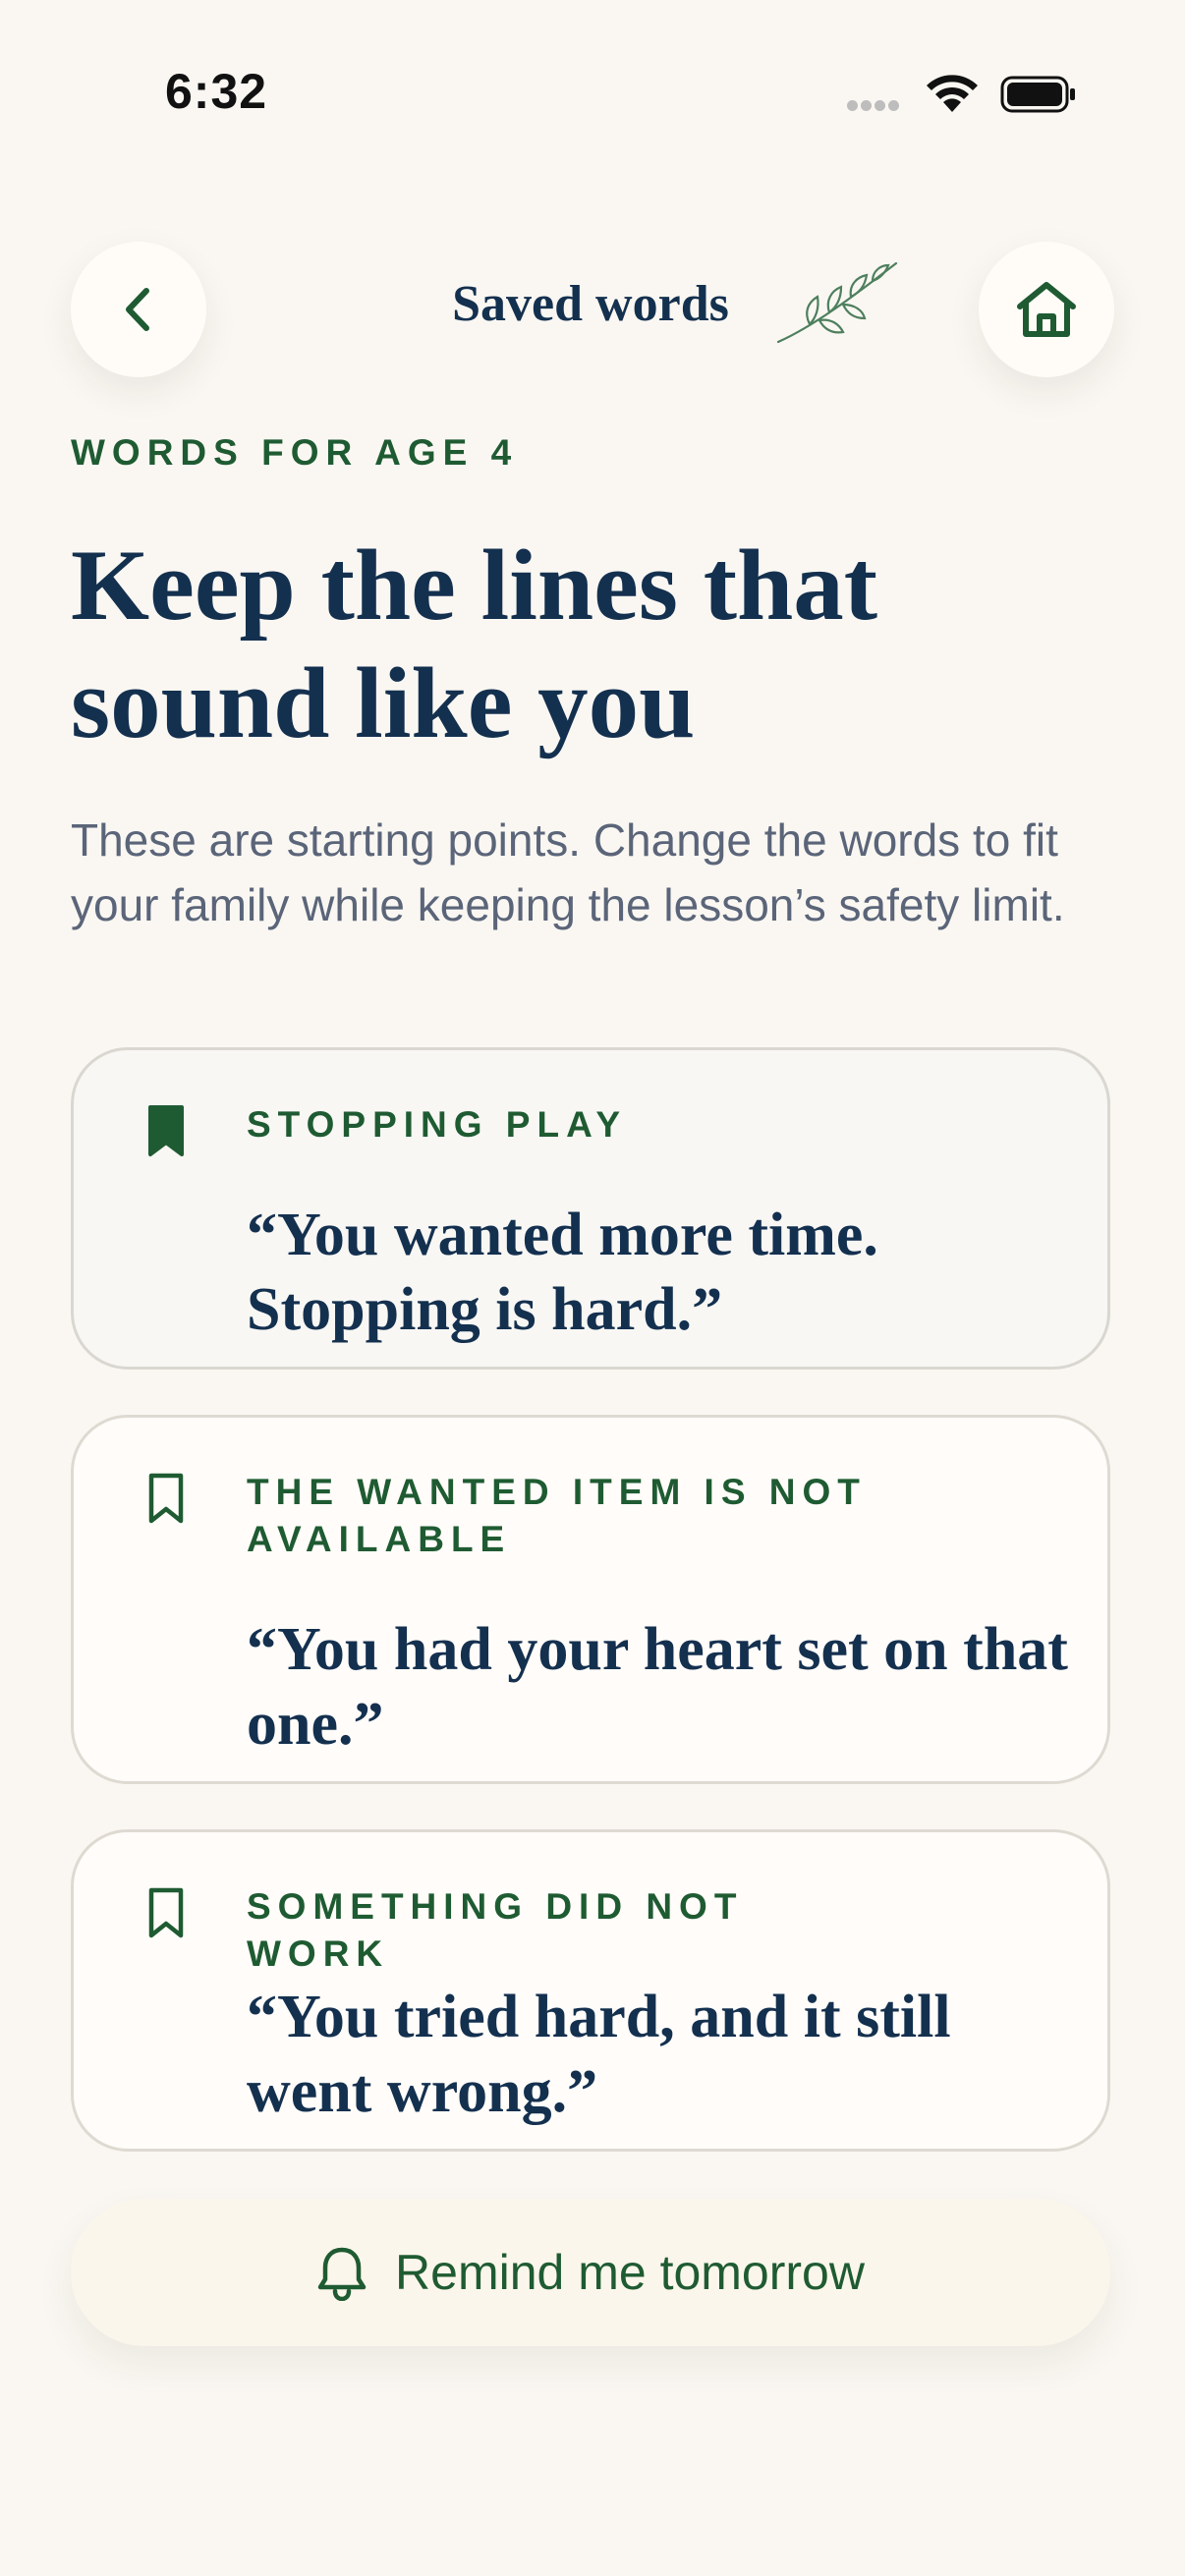 Image resolution: width=1185 pixels, height=2576 pixels. I want to click on section-eyebrow: WORDS FOR AGE 4, so click(295, 452).